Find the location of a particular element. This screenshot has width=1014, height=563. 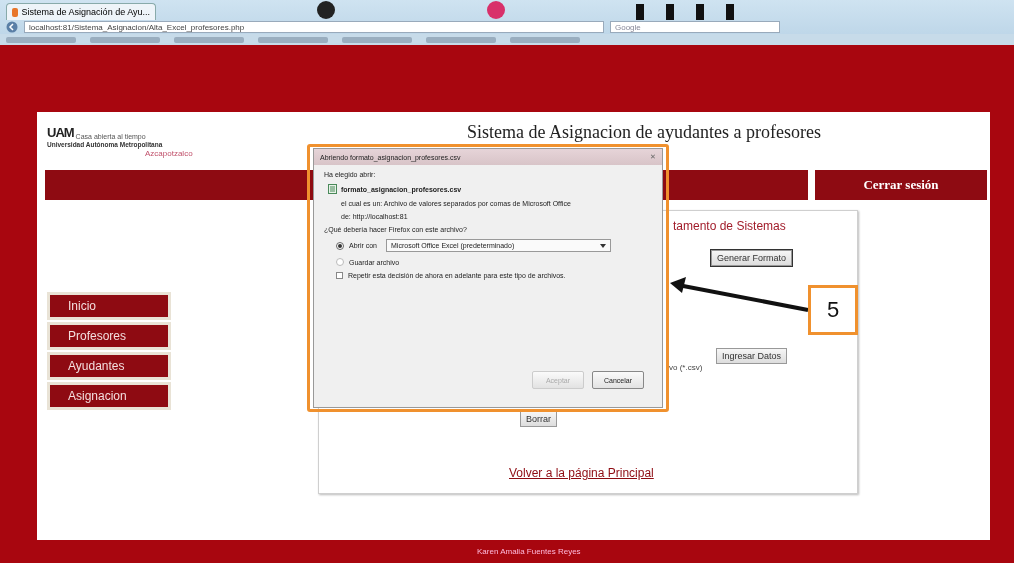

search-field: Google is located at coordinates (695, 27).